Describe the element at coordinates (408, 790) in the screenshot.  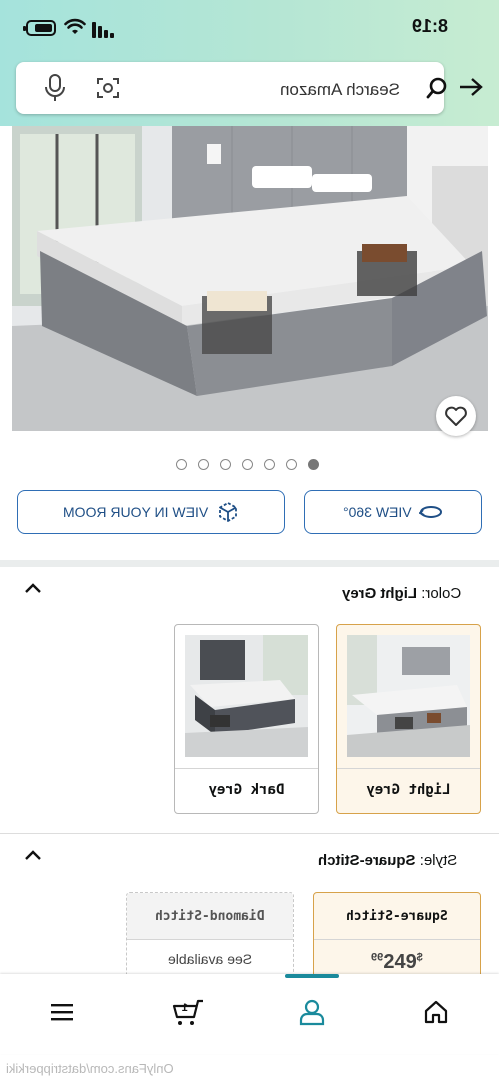
I see `color-option-label: Light Grey` at that location.